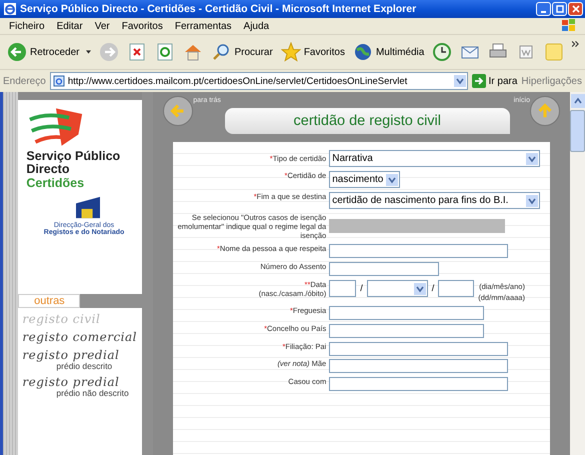  What do you see at coordinates (111, 301) in the screenshot?
I see `tab-bar` at bounding box center [111, 301].